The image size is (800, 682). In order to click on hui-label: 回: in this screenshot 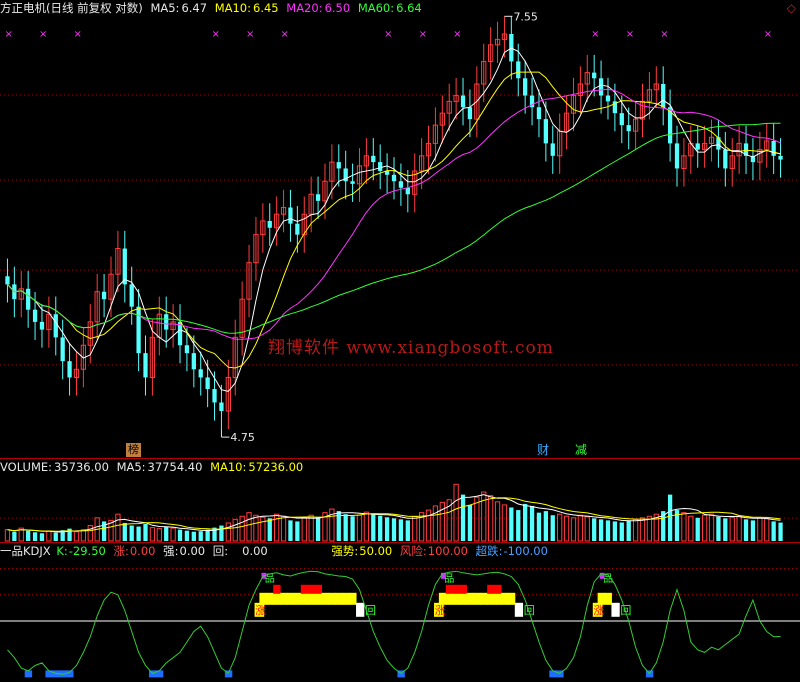, I will do `click(220, 551)`.